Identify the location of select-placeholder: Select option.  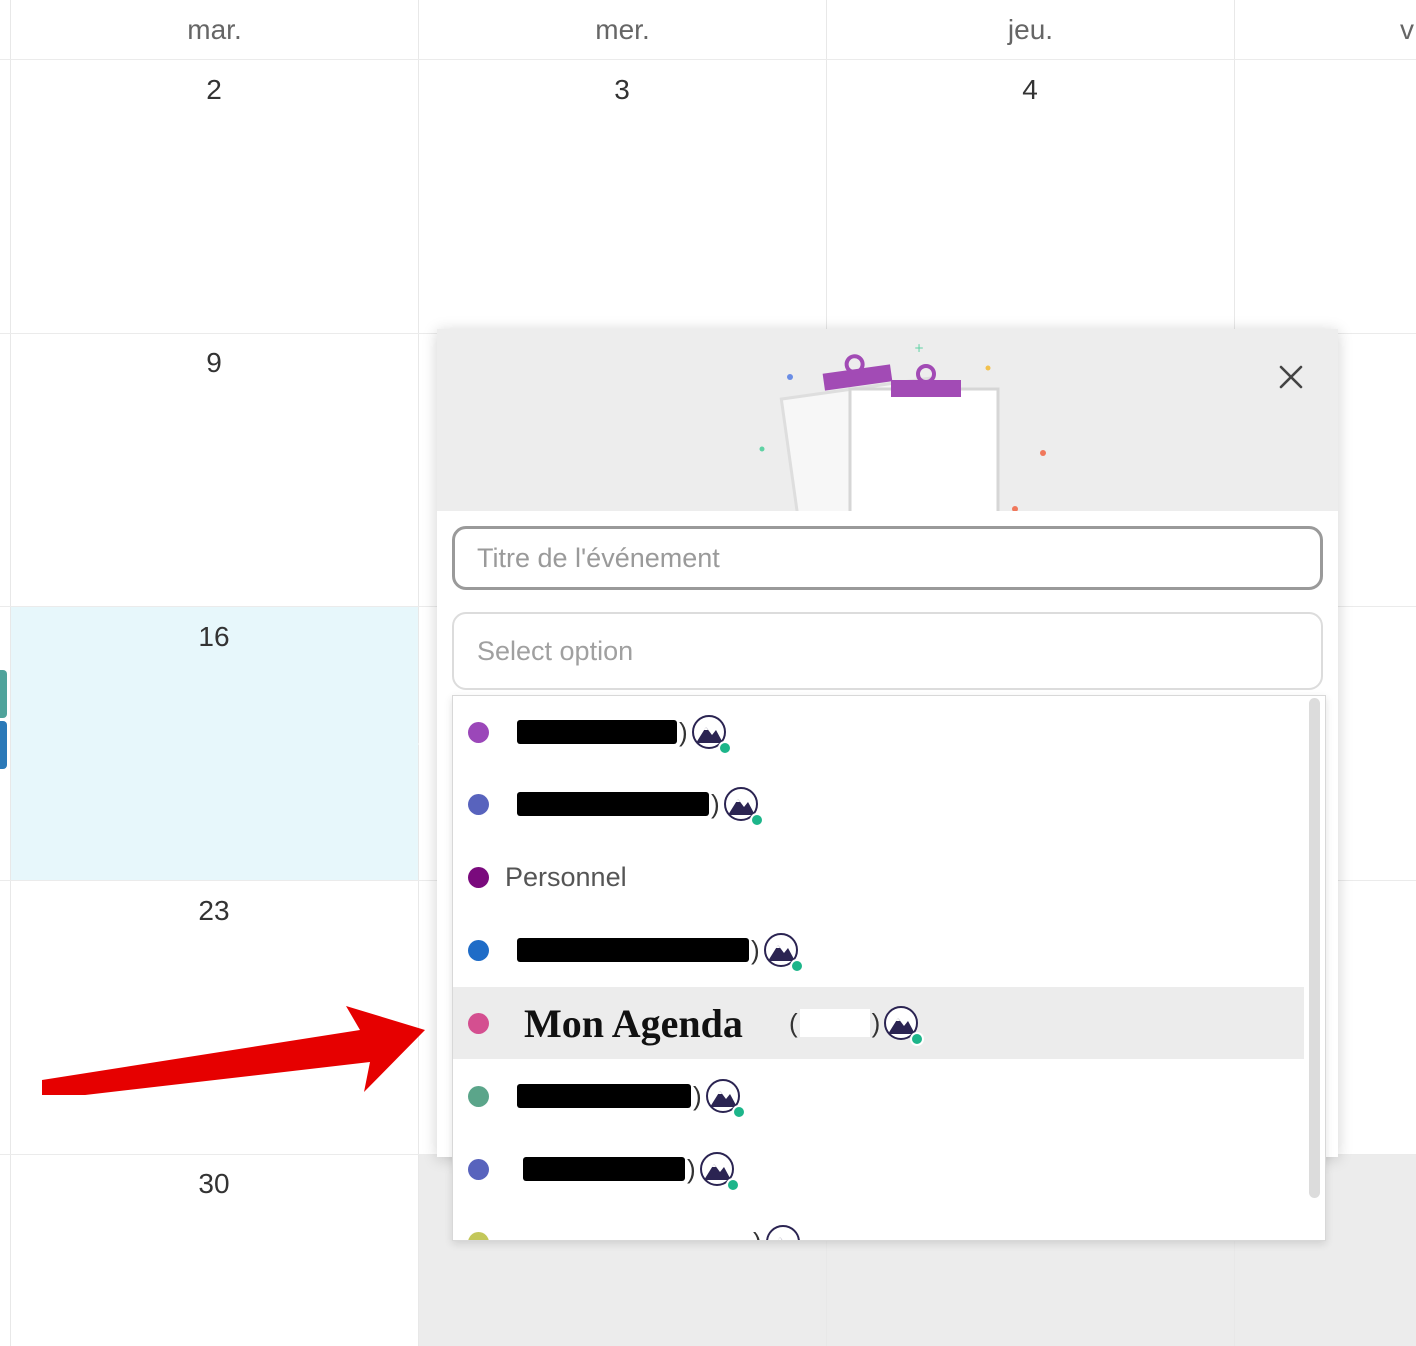
(555, 650).